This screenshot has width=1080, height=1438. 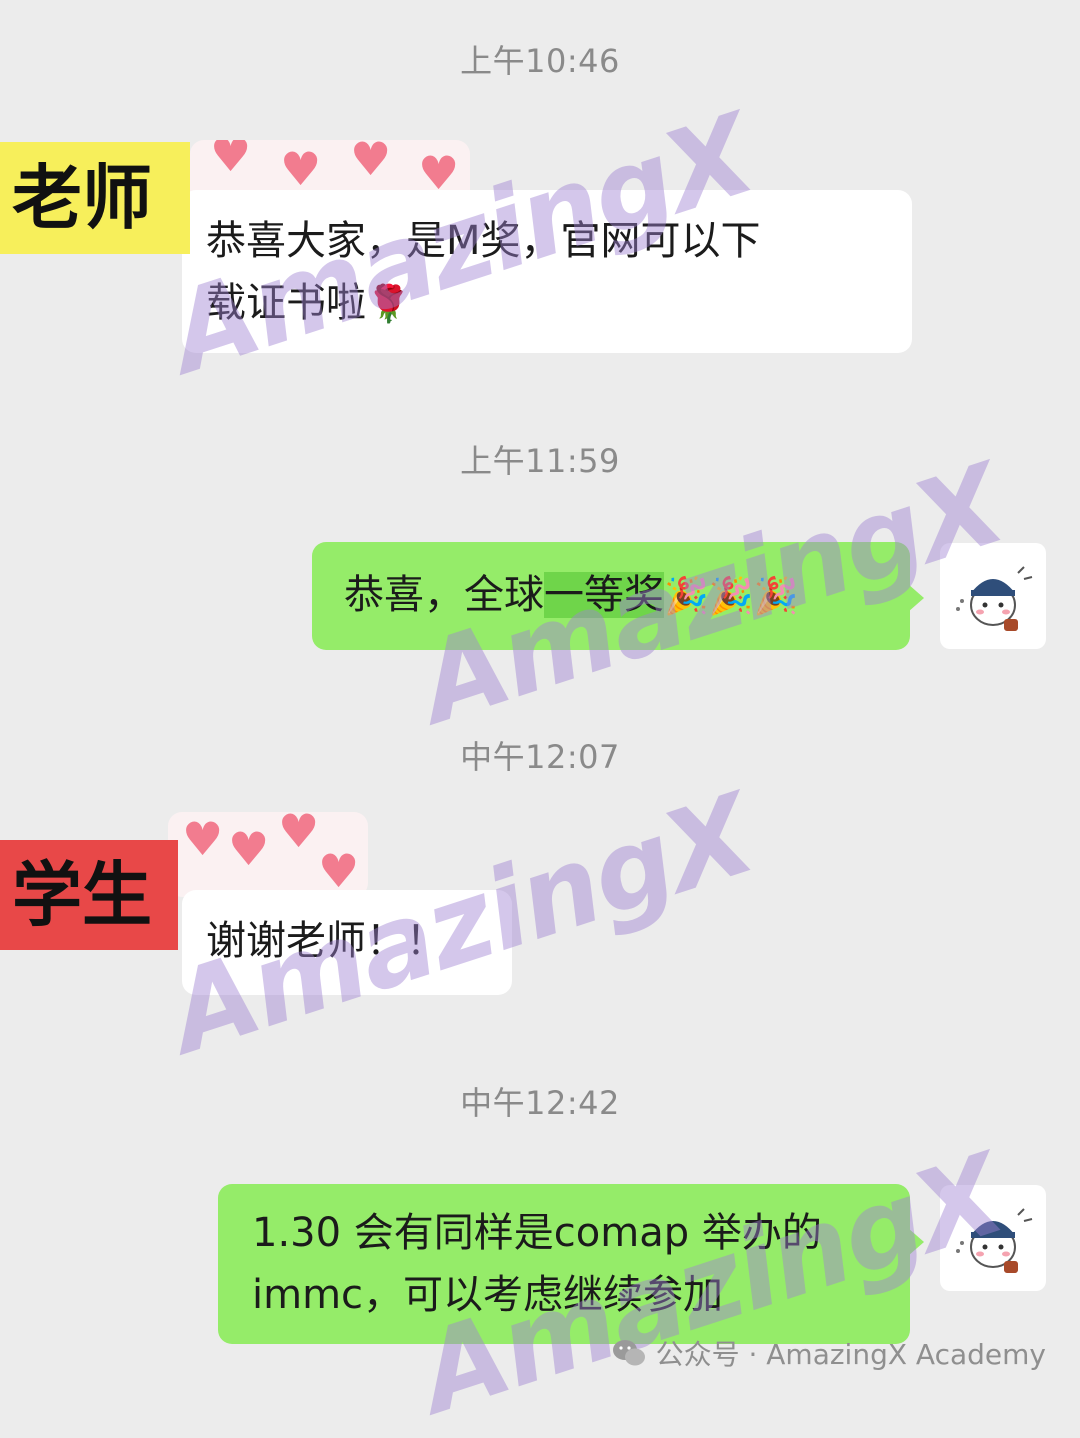 I want to click on message-bubble-self: 恭喜，全球一等奖🎉🎉🎉, so click(x=611, y=596).